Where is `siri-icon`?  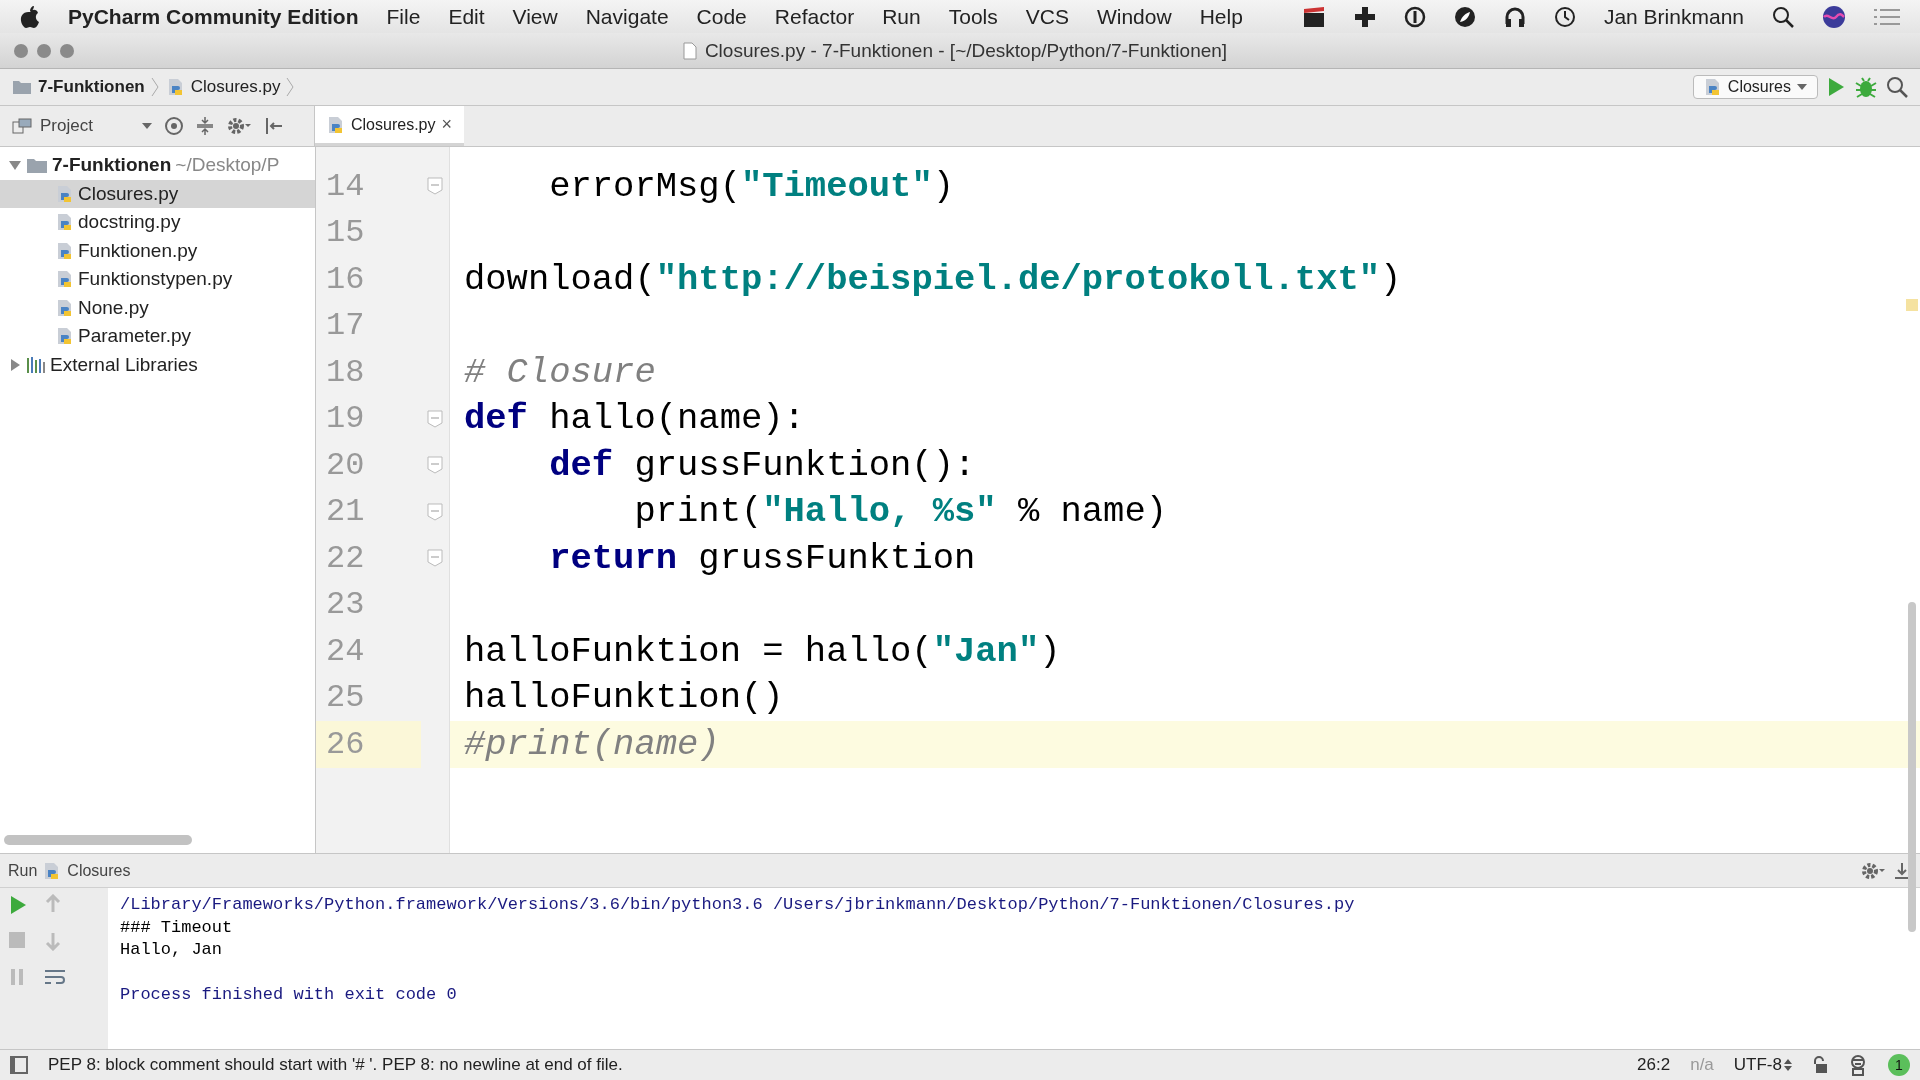
siri-icon is located at coordinates (1834, 16).